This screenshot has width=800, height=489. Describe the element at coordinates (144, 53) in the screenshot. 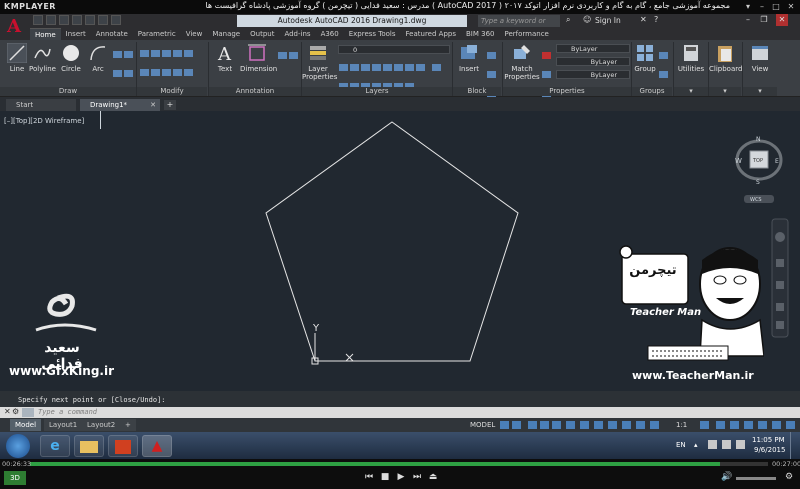

I see `move-icon` at that location.